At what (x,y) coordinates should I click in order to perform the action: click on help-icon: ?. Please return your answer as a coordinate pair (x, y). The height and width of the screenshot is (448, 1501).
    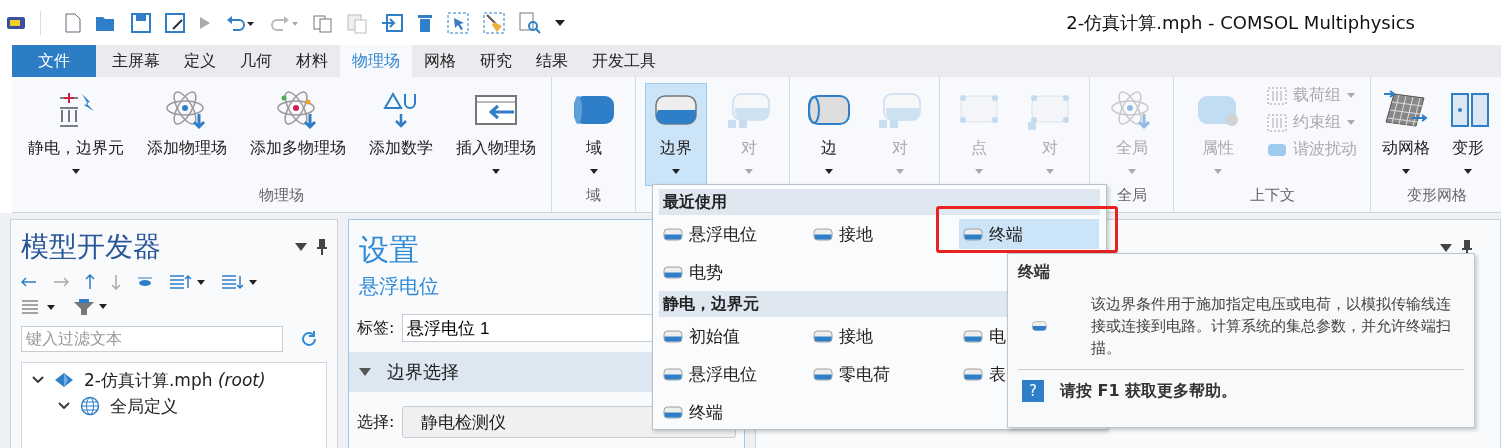
    Looking at the image, I should click on (1033, 391).